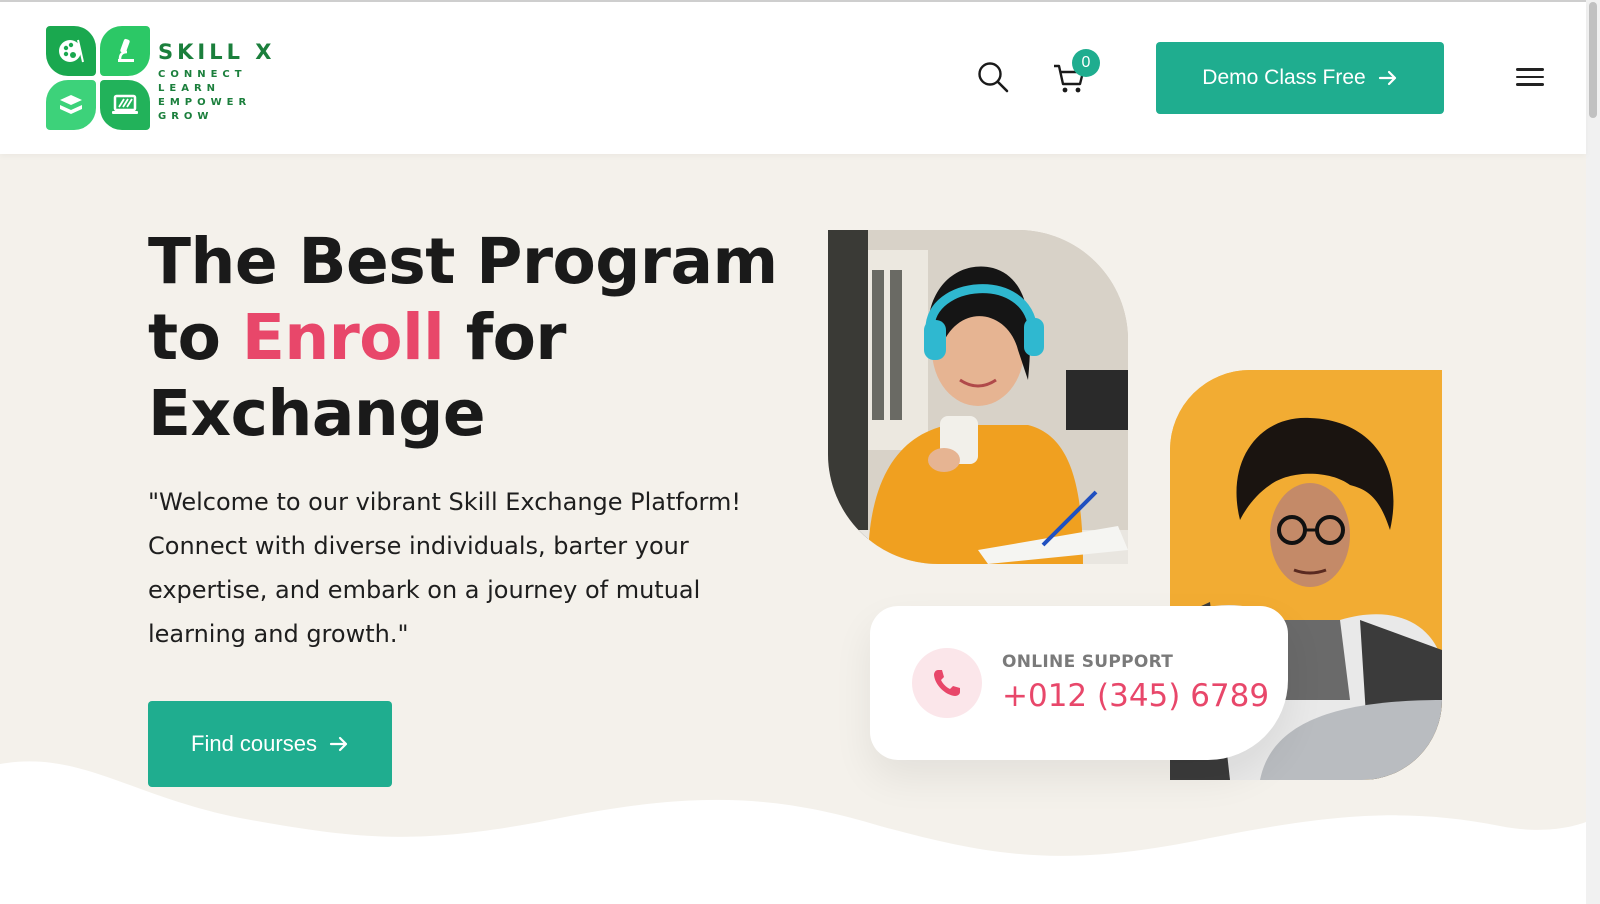 This screenshot has width=1600, height=904. Describe the element at coordinates (125, 51) in the screenshot. I see `microscope-icon` at that location.